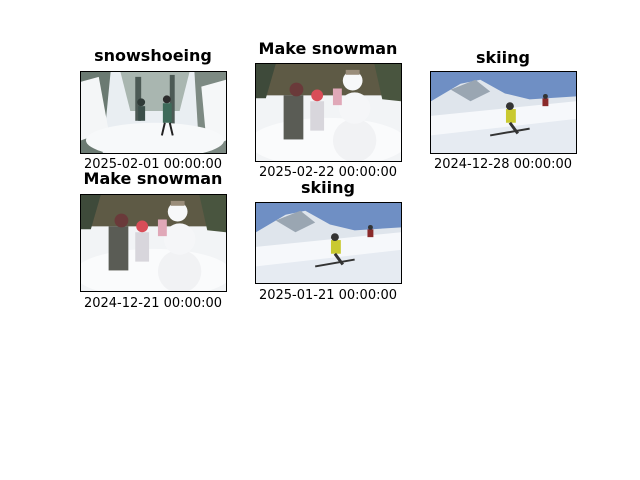 This screenshot has height=480, width=640. Describe the element at coordinates (503, 164) in the screenshot. I see `panel-date: 2024-12-28 00:00:00` at that location.